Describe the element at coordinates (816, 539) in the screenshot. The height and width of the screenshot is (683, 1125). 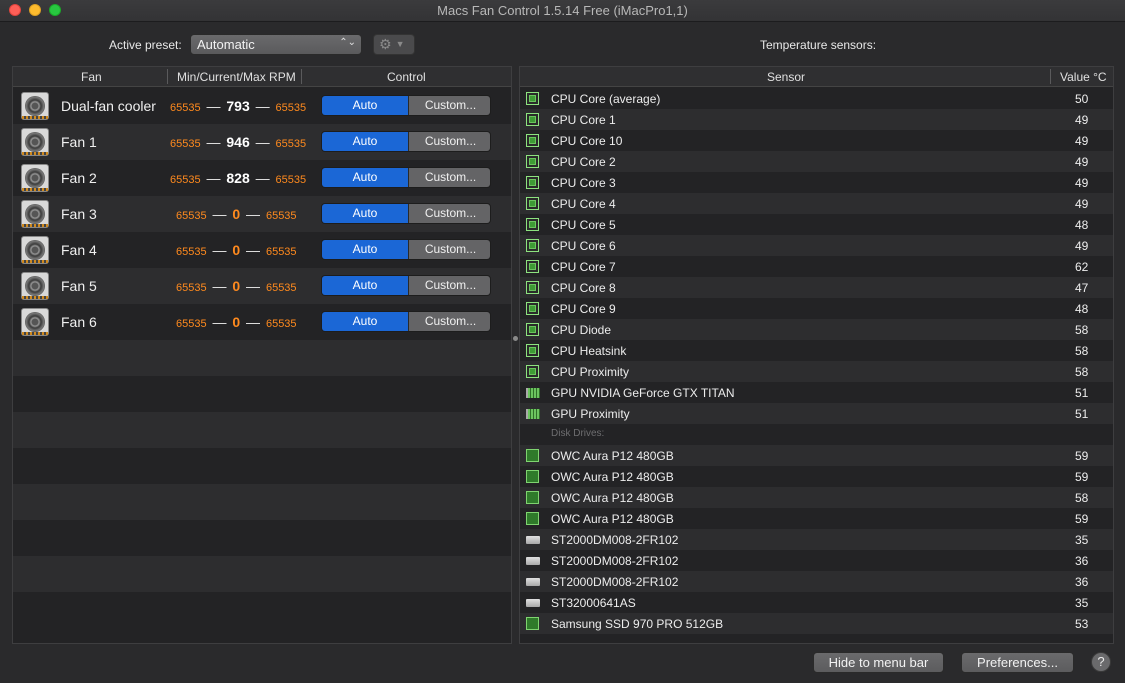
I see `sensor-row: ST2000DM008-2FR102 35` at that location.